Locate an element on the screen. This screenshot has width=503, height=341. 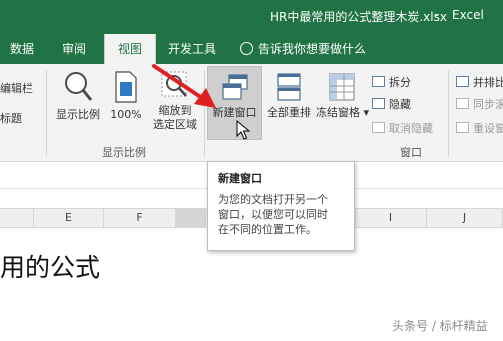
tooltip-line: 为您的文档打开另一个 is located at coordinates (273, 199).